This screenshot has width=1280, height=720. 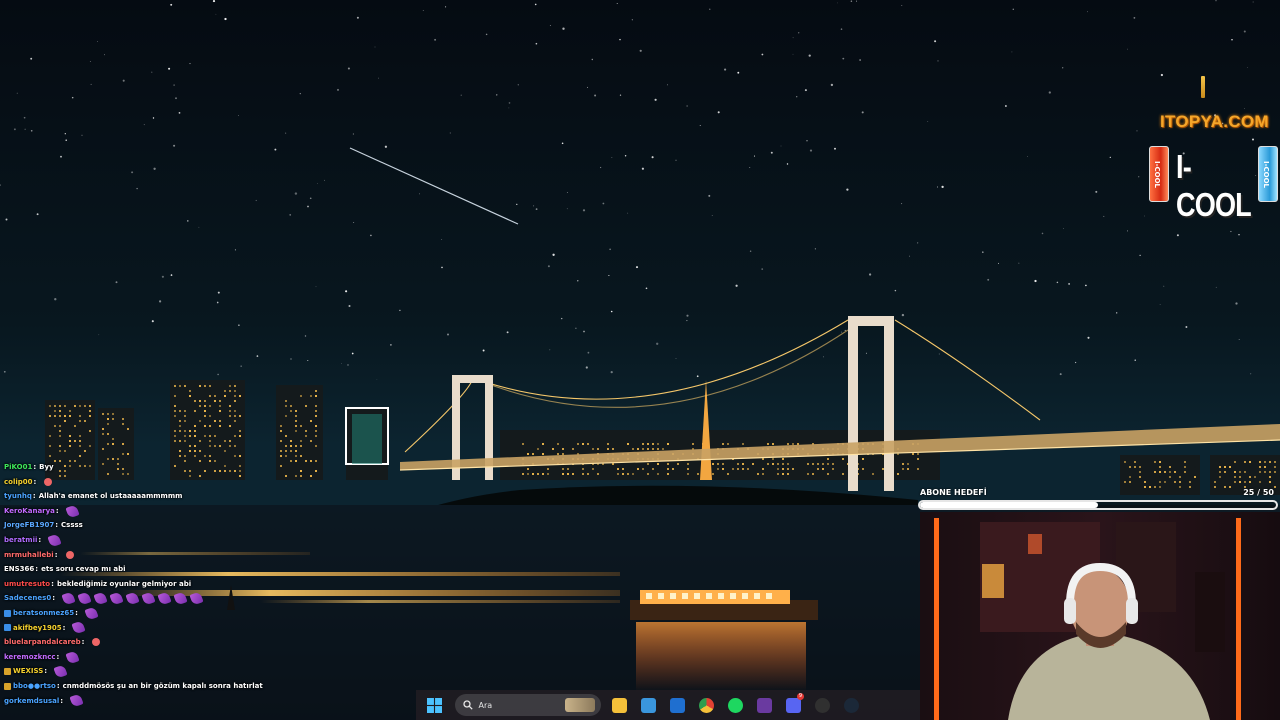 I want to click on chrome-taskbar-button, so click(x=706, y=705).